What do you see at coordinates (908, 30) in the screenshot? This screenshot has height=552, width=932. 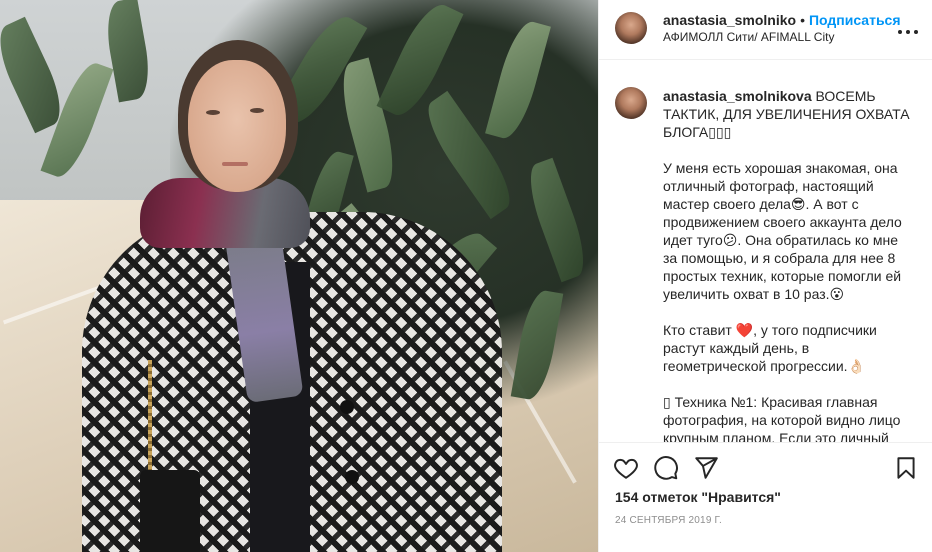 I see `more-horizontal-icon` at bounding box center [908, 30].